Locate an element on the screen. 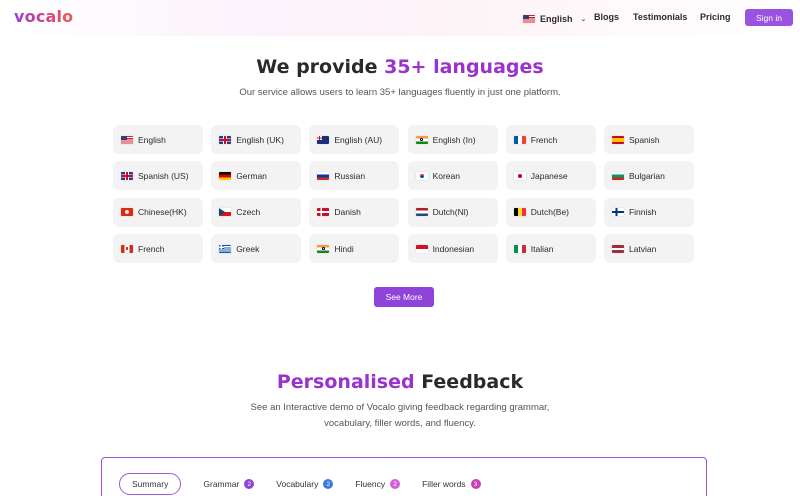 The height and width of the screenshot is (496, 800). feedback-title-accent: Personalised is located at coordinates (345, 382).